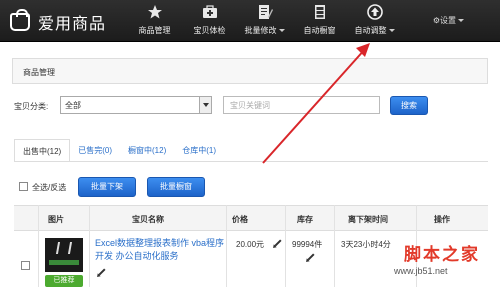  Describe the element at coordinates (64, 281) in the screenshot. I see `recommended-badge: 已推荐` at that location.